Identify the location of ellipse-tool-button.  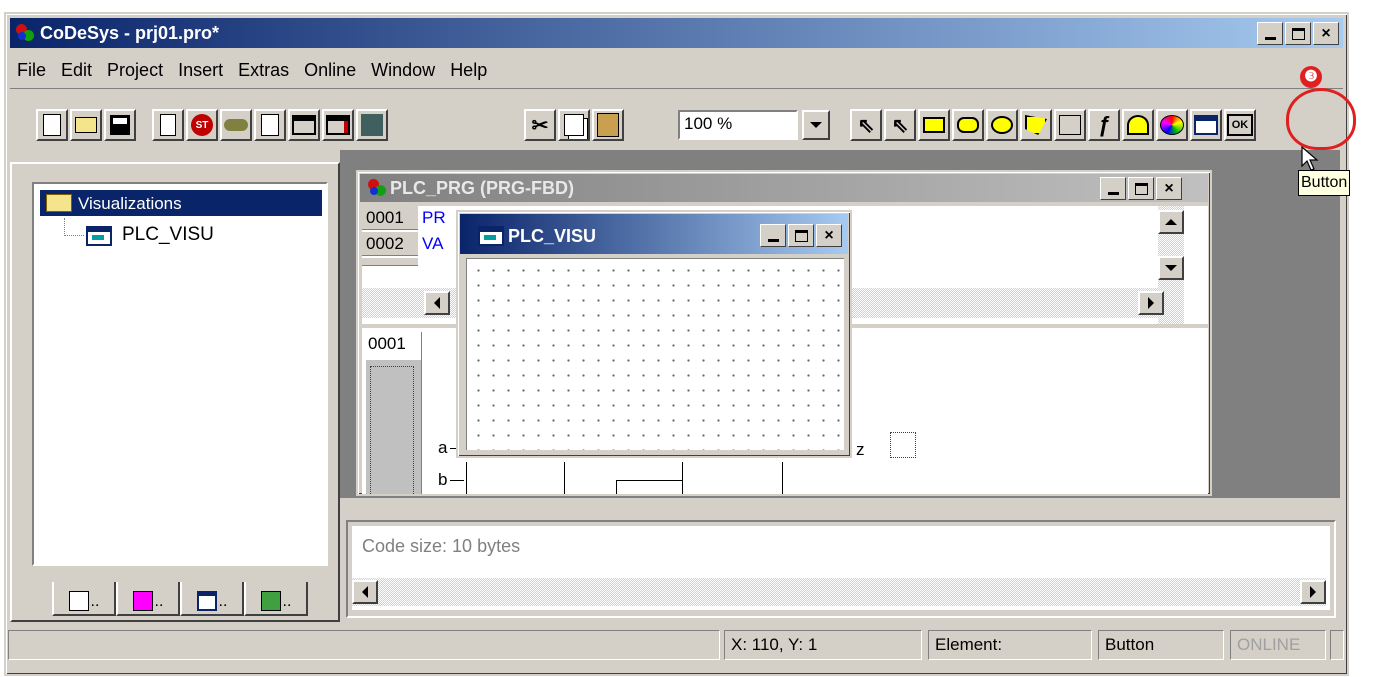
(1002, 125).